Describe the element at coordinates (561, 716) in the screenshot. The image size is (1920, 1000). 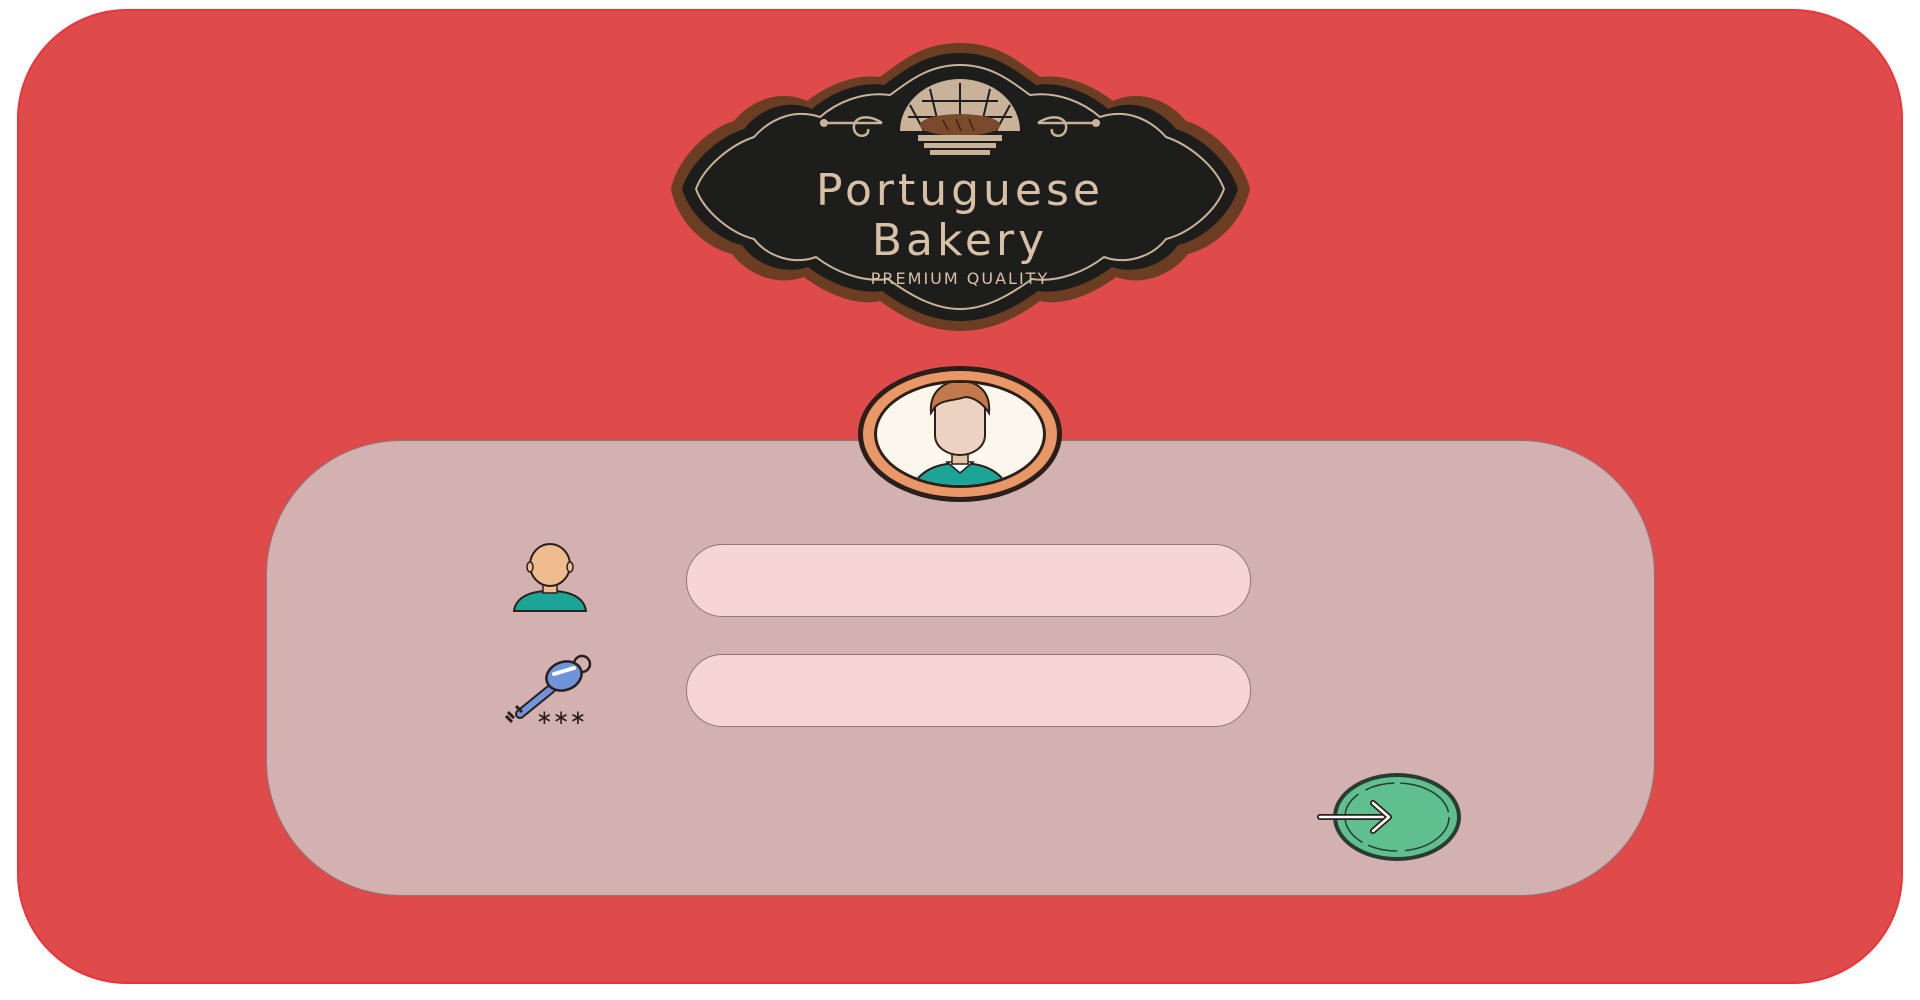
I see `password-mask-glyphs: ∗∗∗` at that location.